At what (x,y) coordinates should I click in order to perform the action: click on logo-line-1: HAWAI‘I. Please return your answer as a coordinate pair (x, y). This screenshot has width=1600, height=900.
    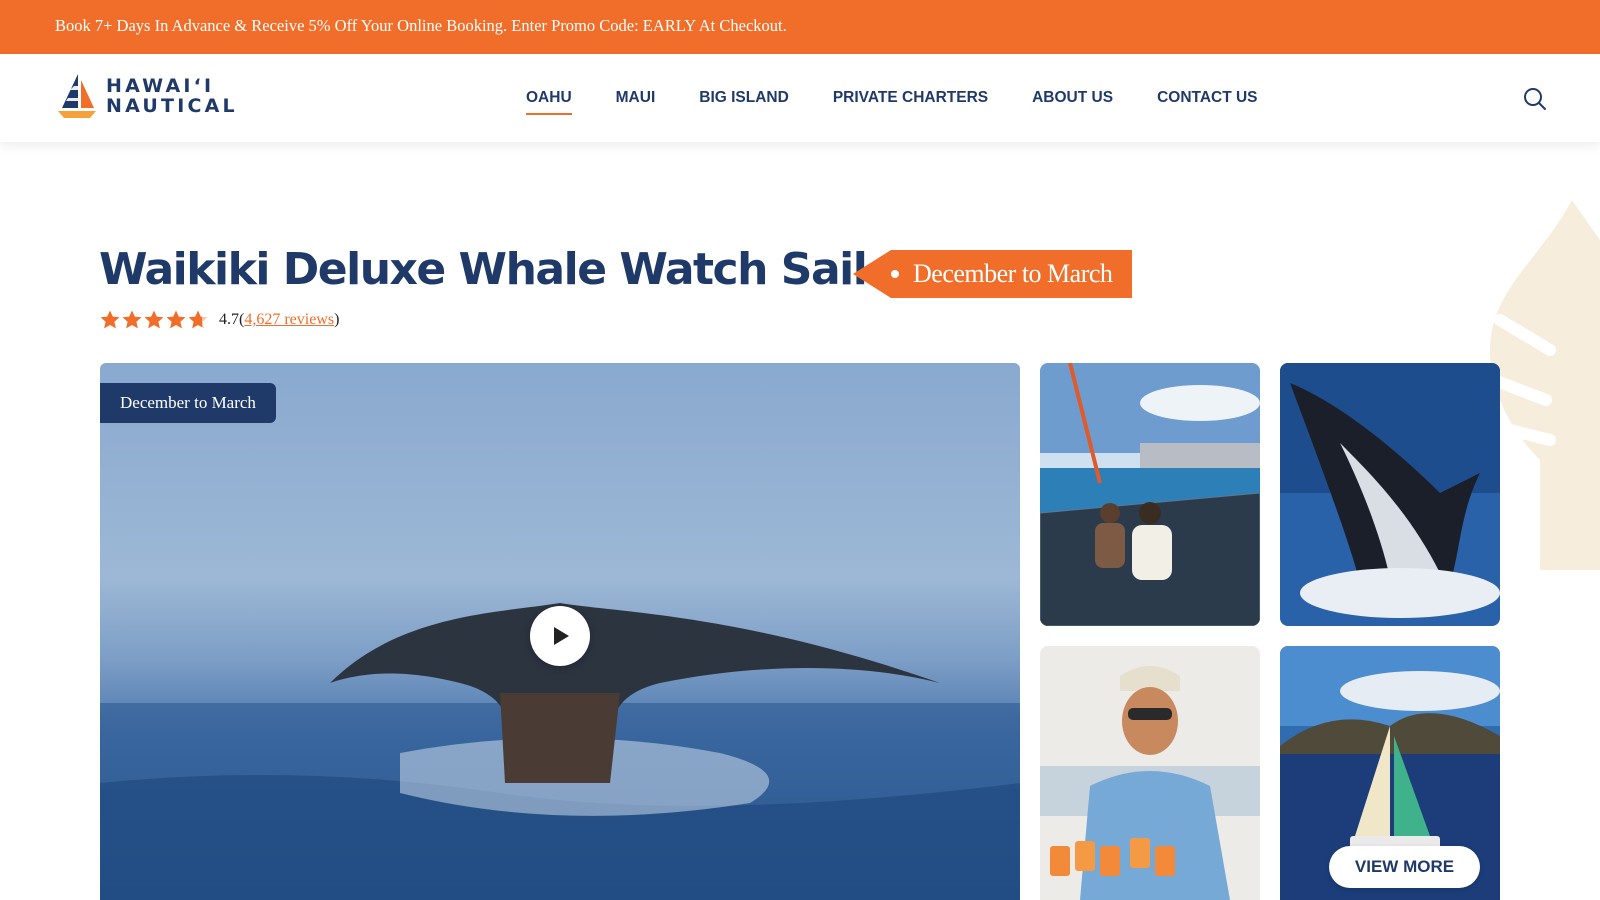
    Looking at the image, I should click on (160, 86).